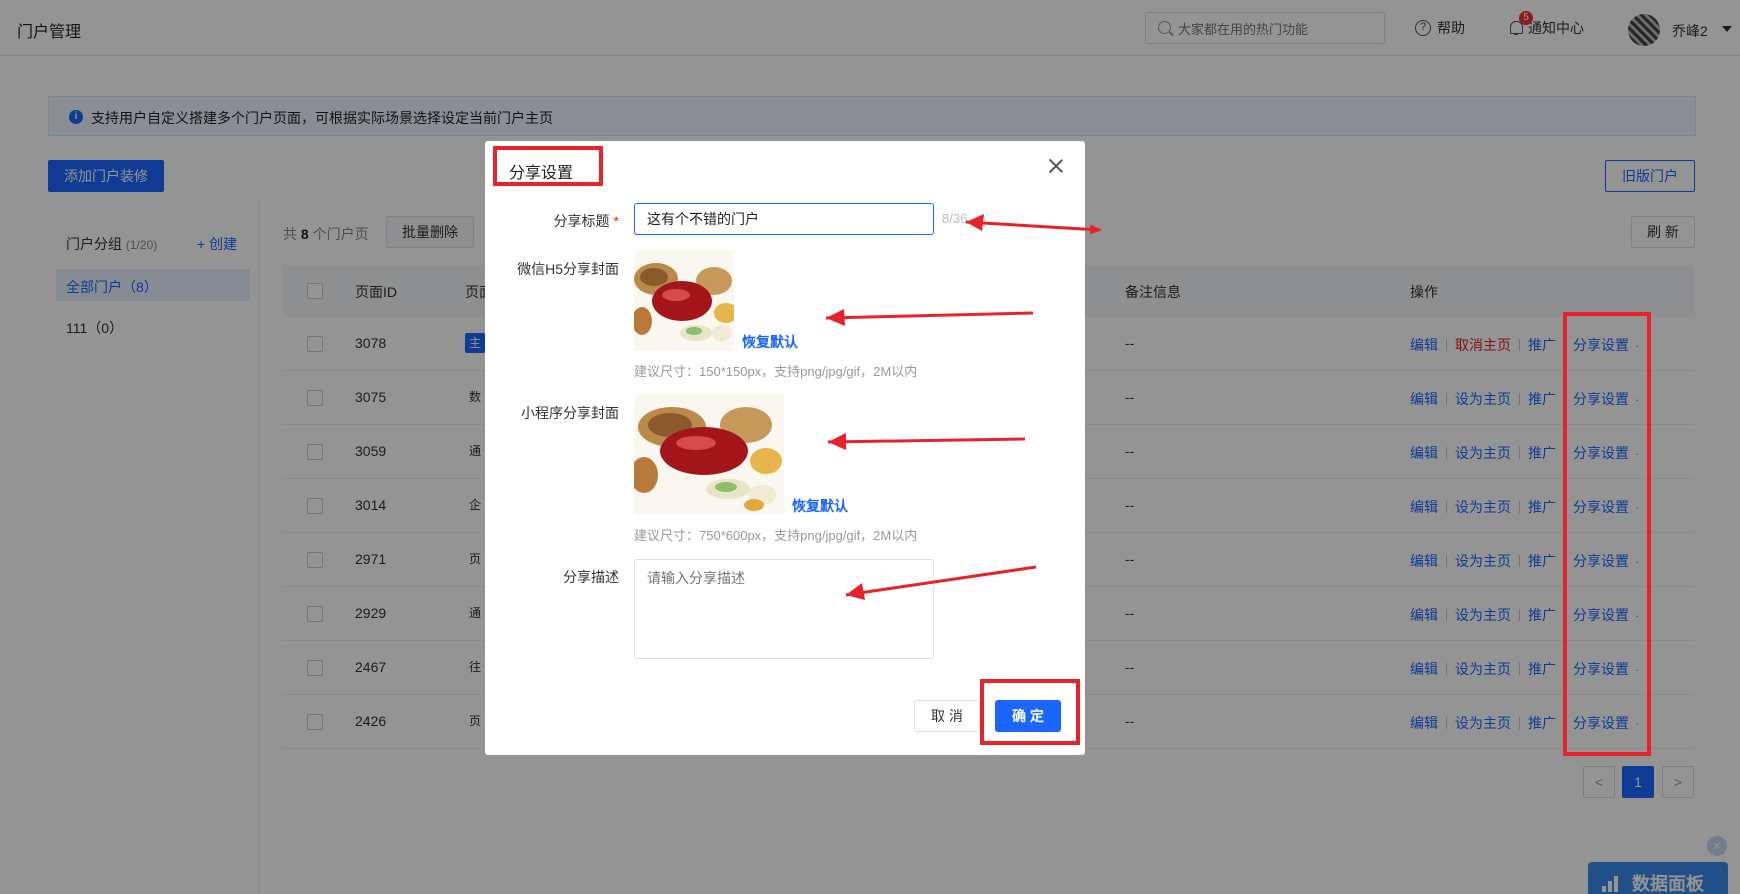  What do you see at coordinates (926, 440) in the screenshot?
I see `arrow-mini-cover` at bounding box center [926, 440].